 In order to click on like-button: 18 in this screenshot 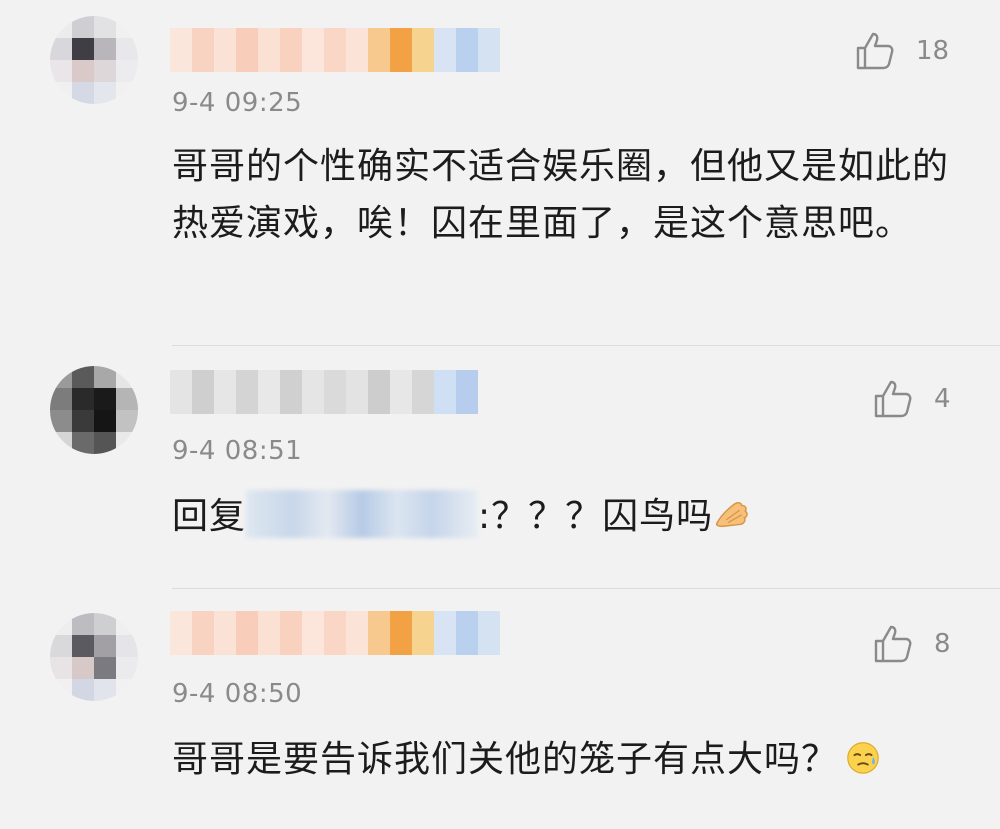, I will do `click(901, 51)`.